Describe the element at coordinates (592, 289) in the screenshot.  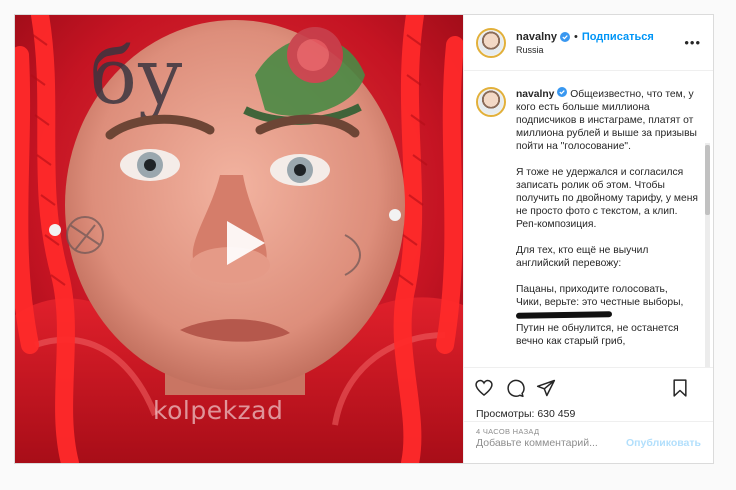
I see `verse-line: Пацаны, приходите голосовать,` at that location.